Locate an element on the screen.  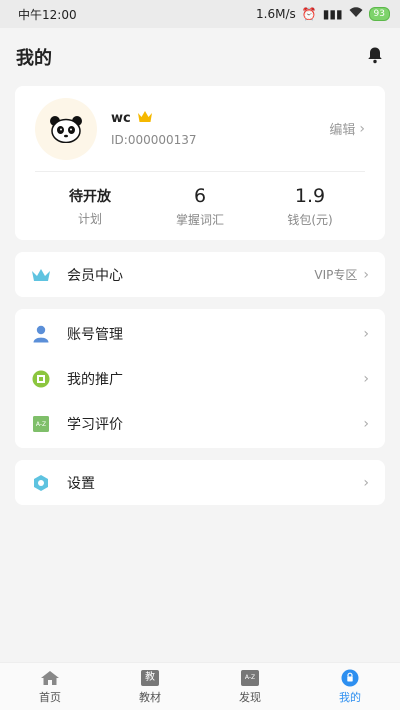
discover-icon: A-Z is located at coordinates (250, 678).